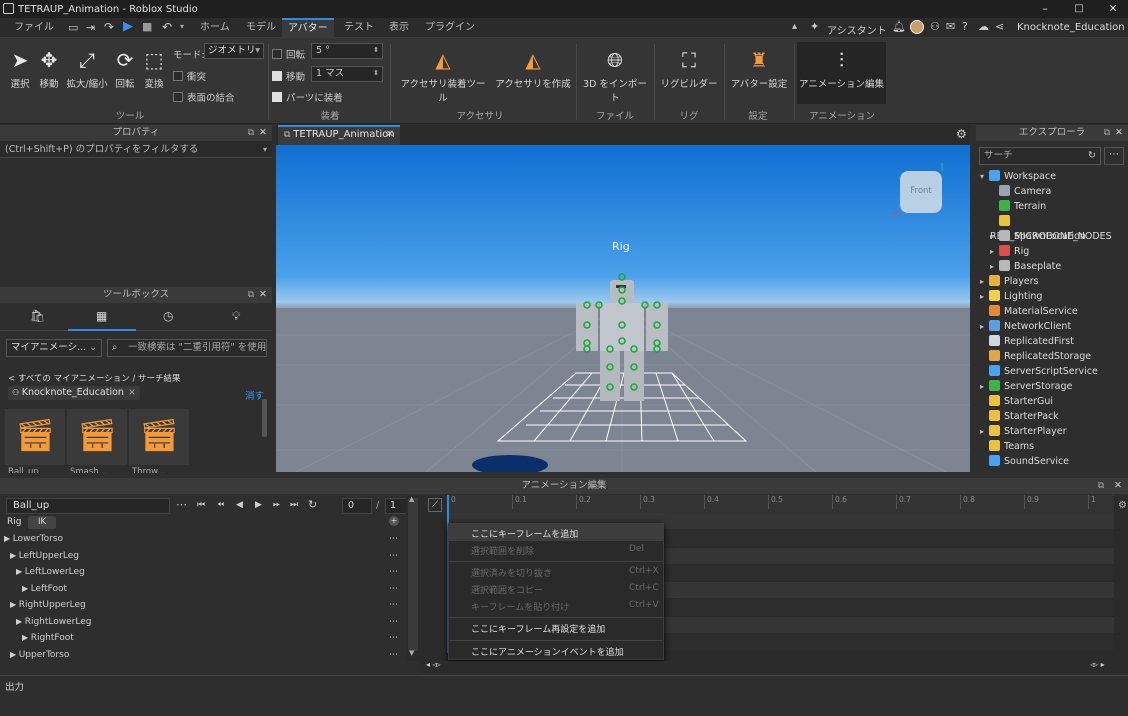 The image size is (1128, 716). What do you see at coordinates (917, 27) in the screenshot?
I see `avatar` at bounding box center [917, 27].